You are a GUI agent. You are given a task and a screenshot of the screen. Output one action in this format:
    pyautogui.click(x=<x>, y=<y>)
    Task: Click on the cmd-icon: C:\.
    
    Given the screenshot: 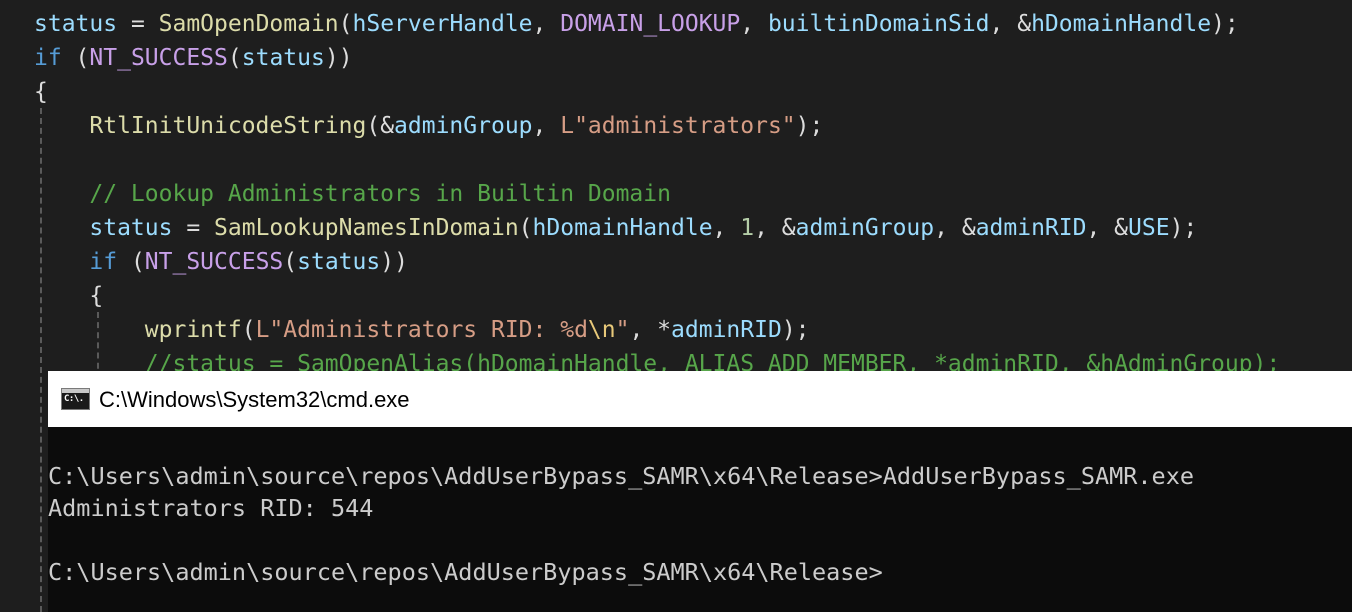 What is the action you would take?
    pyautogui.click(x=75, y=399)
    